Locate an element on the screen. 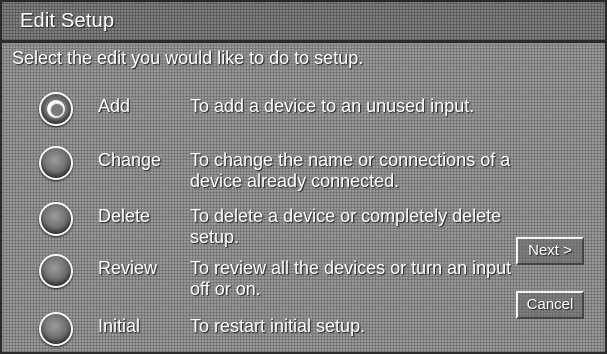  option-add: Add To add a device to an unused input. is located at coordinates (262, 117).